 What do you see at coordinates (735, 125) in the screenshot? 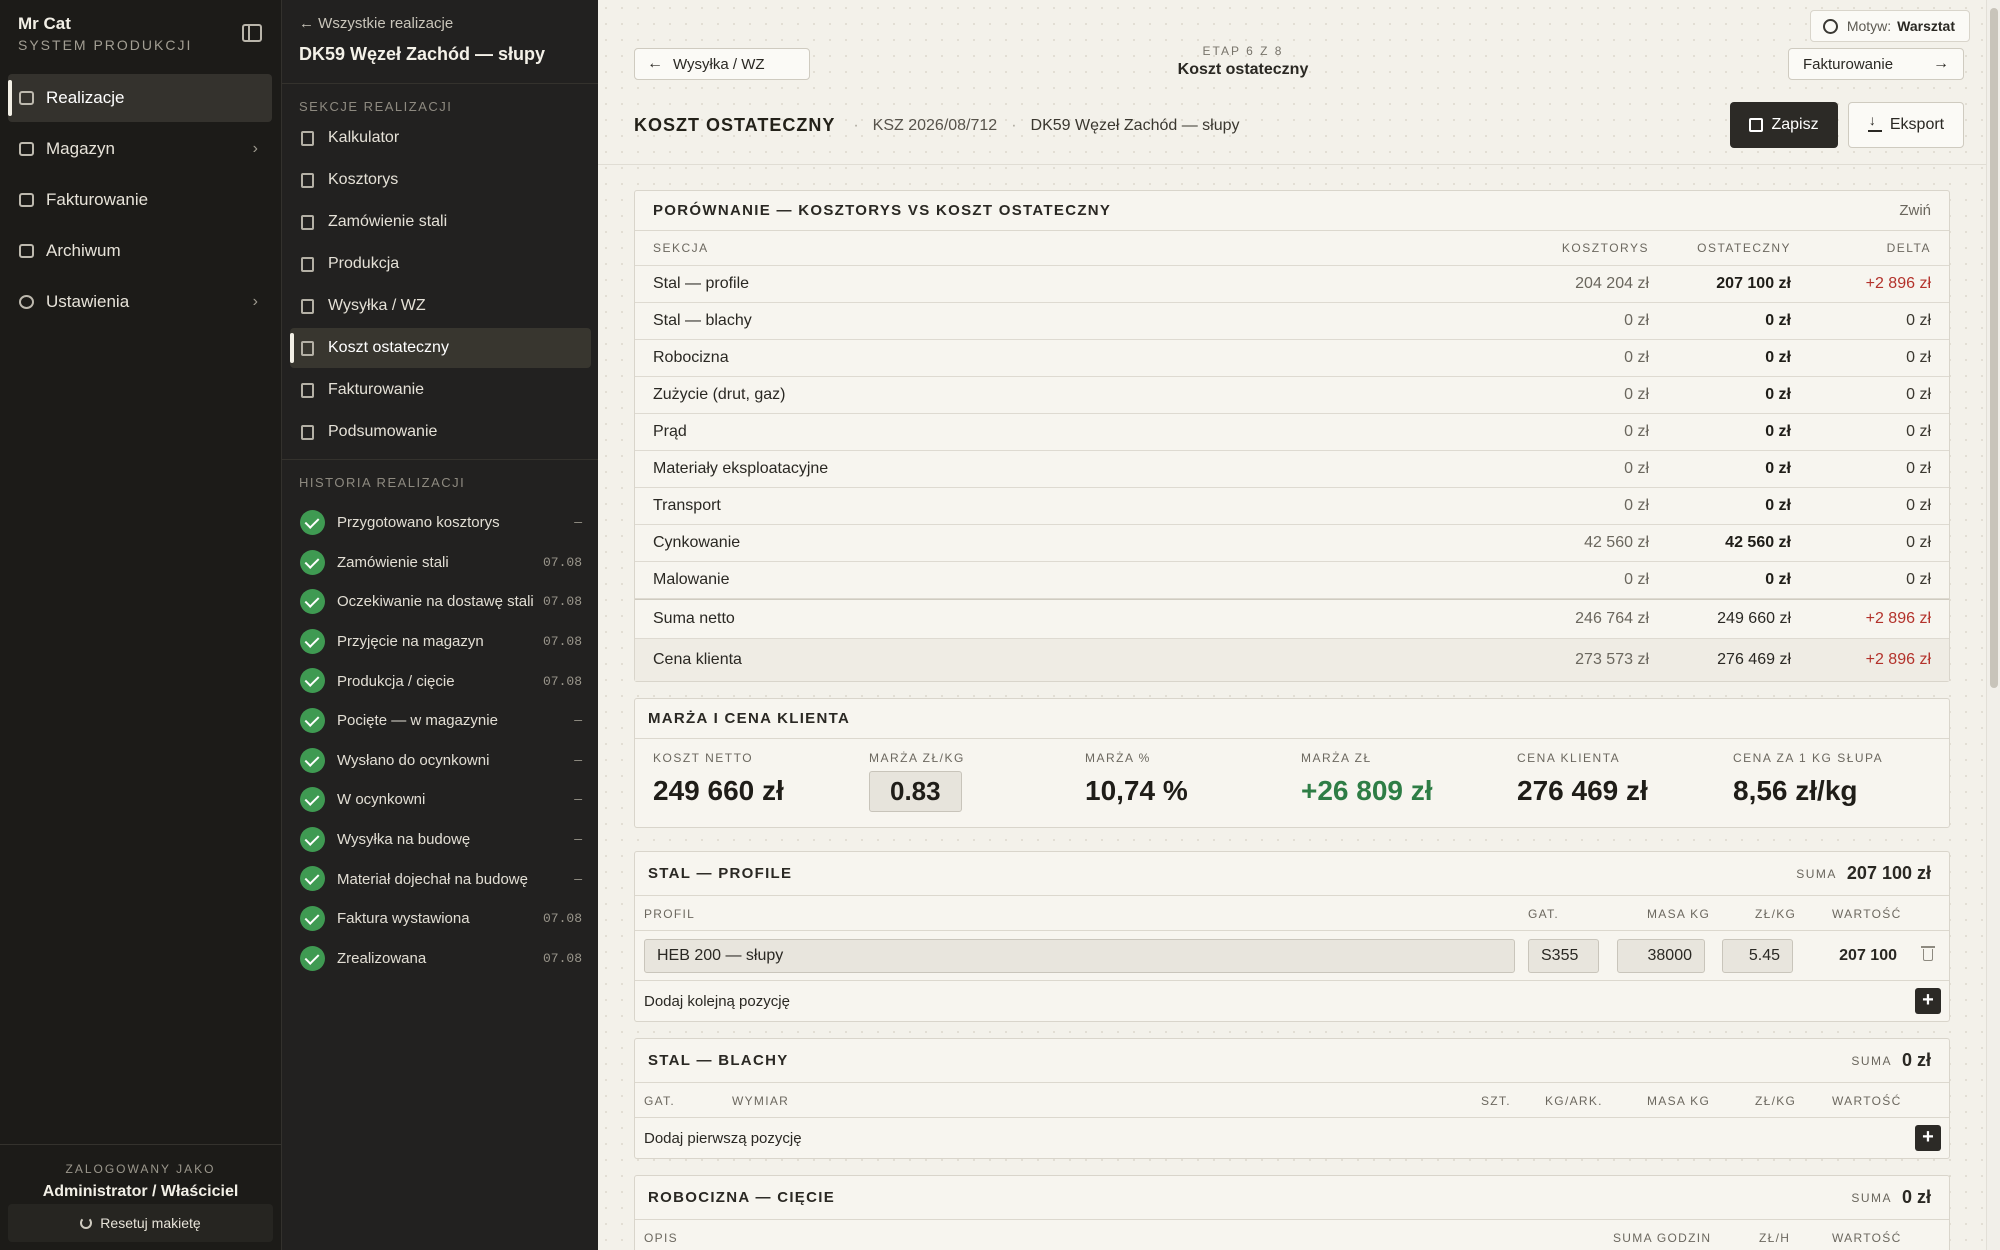
I see `page-title: KOSZT OSTATECZNY` at bounding box center [735, 125].